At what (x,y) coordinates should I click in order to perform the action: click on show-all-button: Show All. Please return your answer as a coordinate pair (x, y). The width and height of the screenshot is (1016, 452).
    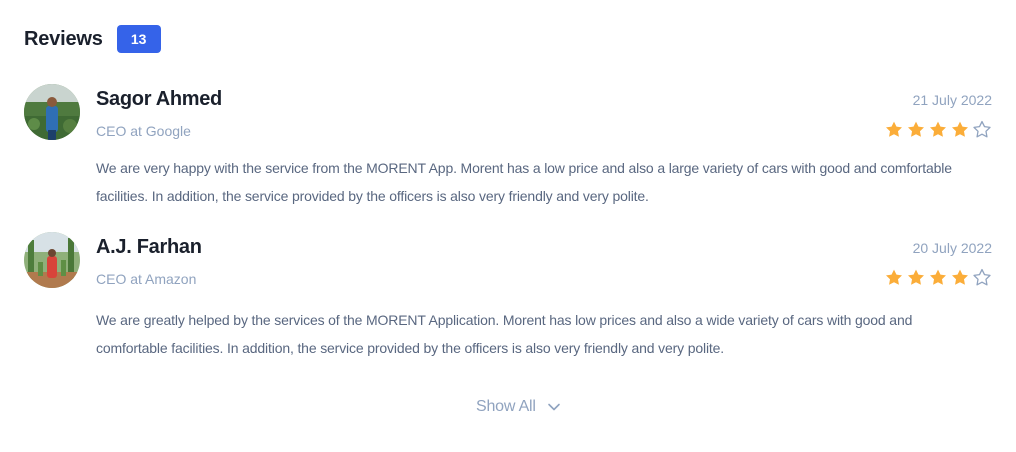
    Looking at the image, I should click on (519, 407).